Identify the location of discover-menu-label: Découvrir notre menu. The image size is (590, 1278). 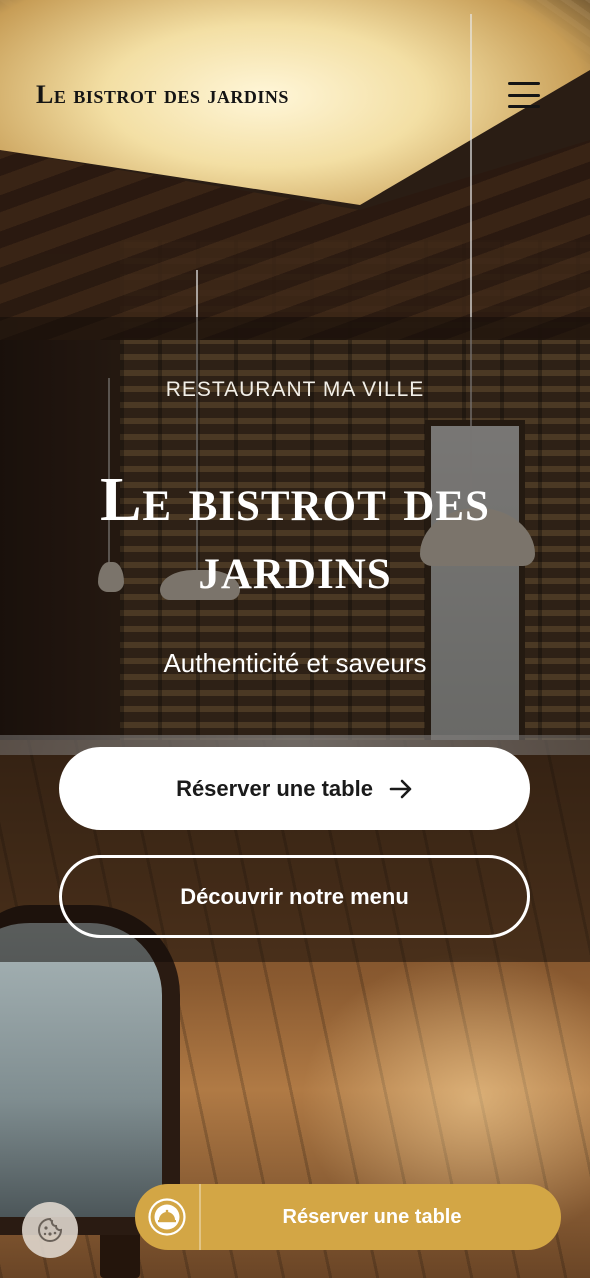
(294, 896).